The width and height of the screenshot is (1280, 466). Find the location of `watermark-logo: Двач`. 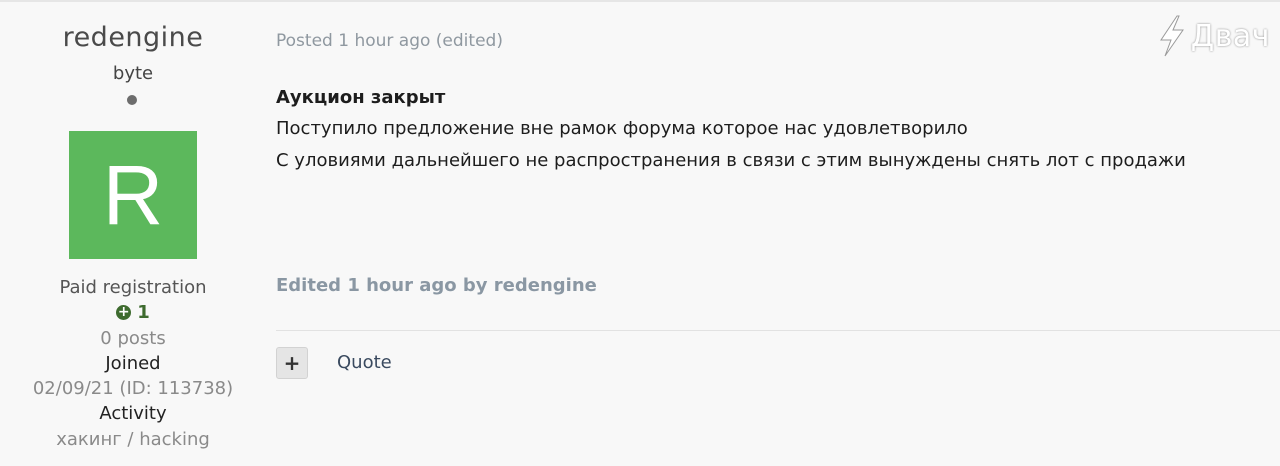

watermark-logo: Двач is located at coordinates (1212, 36).